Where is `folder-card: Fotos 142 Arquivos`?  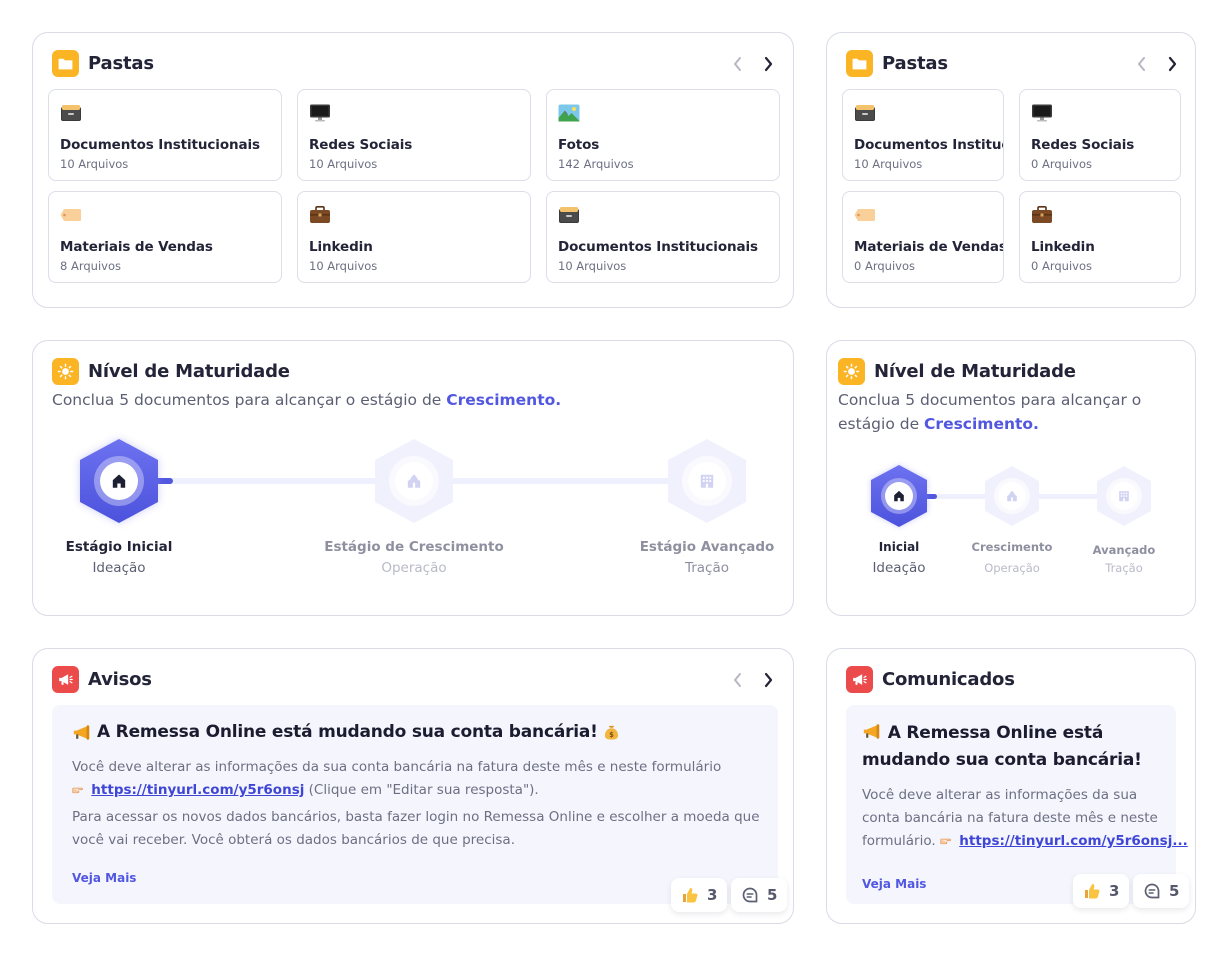
folder-card: Fotos 142 Arquivos is located at coordinates (663, 135).